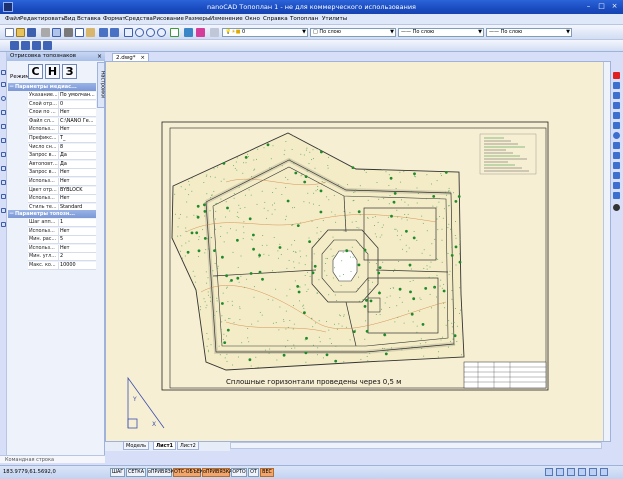 Image resolution: width=623 pixels, height=479 pixels. I want to click on status-toggle-button: ОТС-ОБЪЕКТ, so click(189, 472).